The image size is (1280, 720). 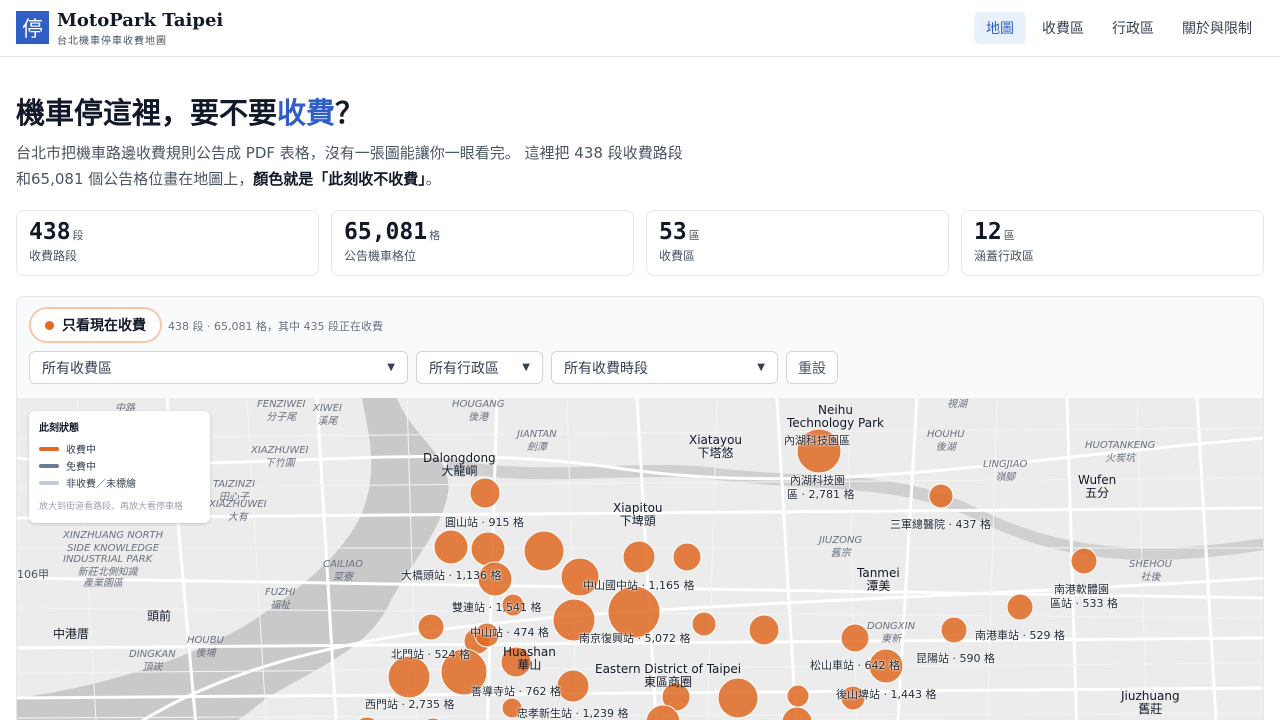 I want to click on main-nav: 地圖 收費區 行政區 關於與限制, so click(x=1119, y=28).